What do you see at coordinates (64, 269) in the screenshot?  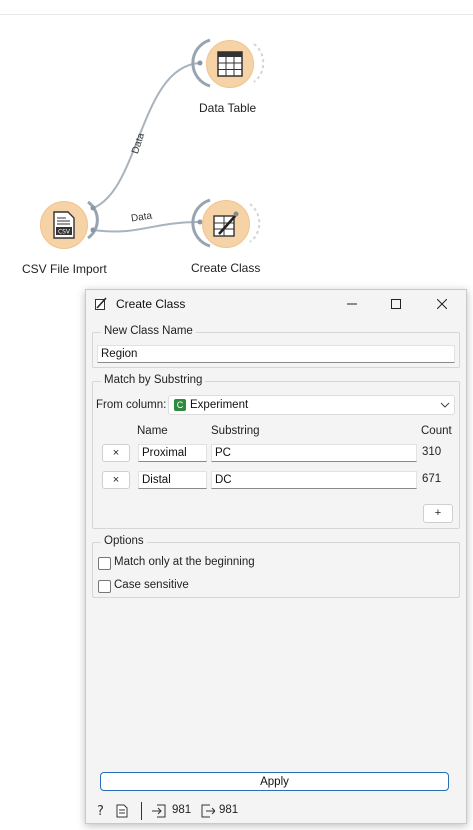 I see `csv-file-import-label: CSV File Import` at bounding box center [64, 269].